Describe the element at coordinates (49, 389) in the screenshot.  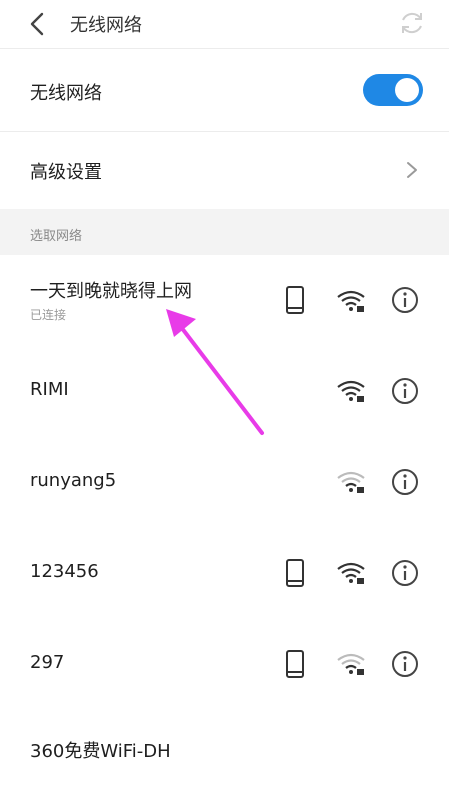
I see `network-name: RIMI` at that location.